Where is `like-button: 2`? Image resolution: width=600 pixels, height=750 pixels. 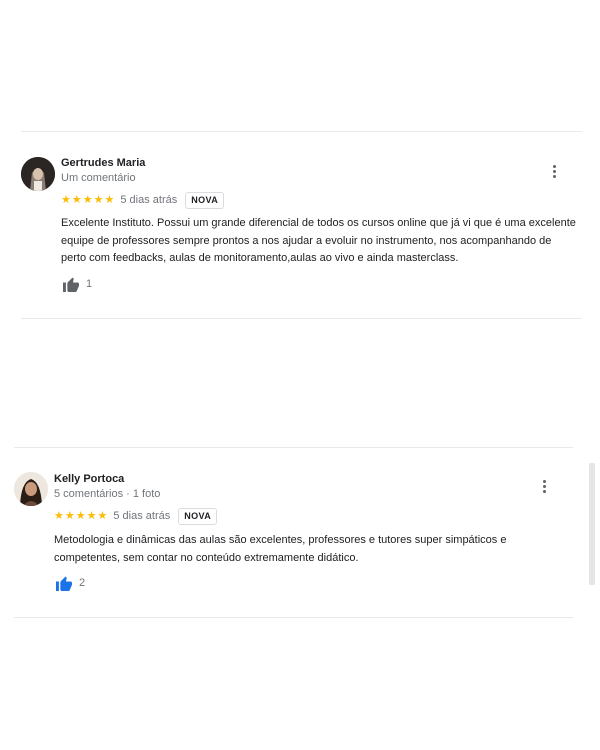
like-button: 2 is located at coordinates (70, 583).